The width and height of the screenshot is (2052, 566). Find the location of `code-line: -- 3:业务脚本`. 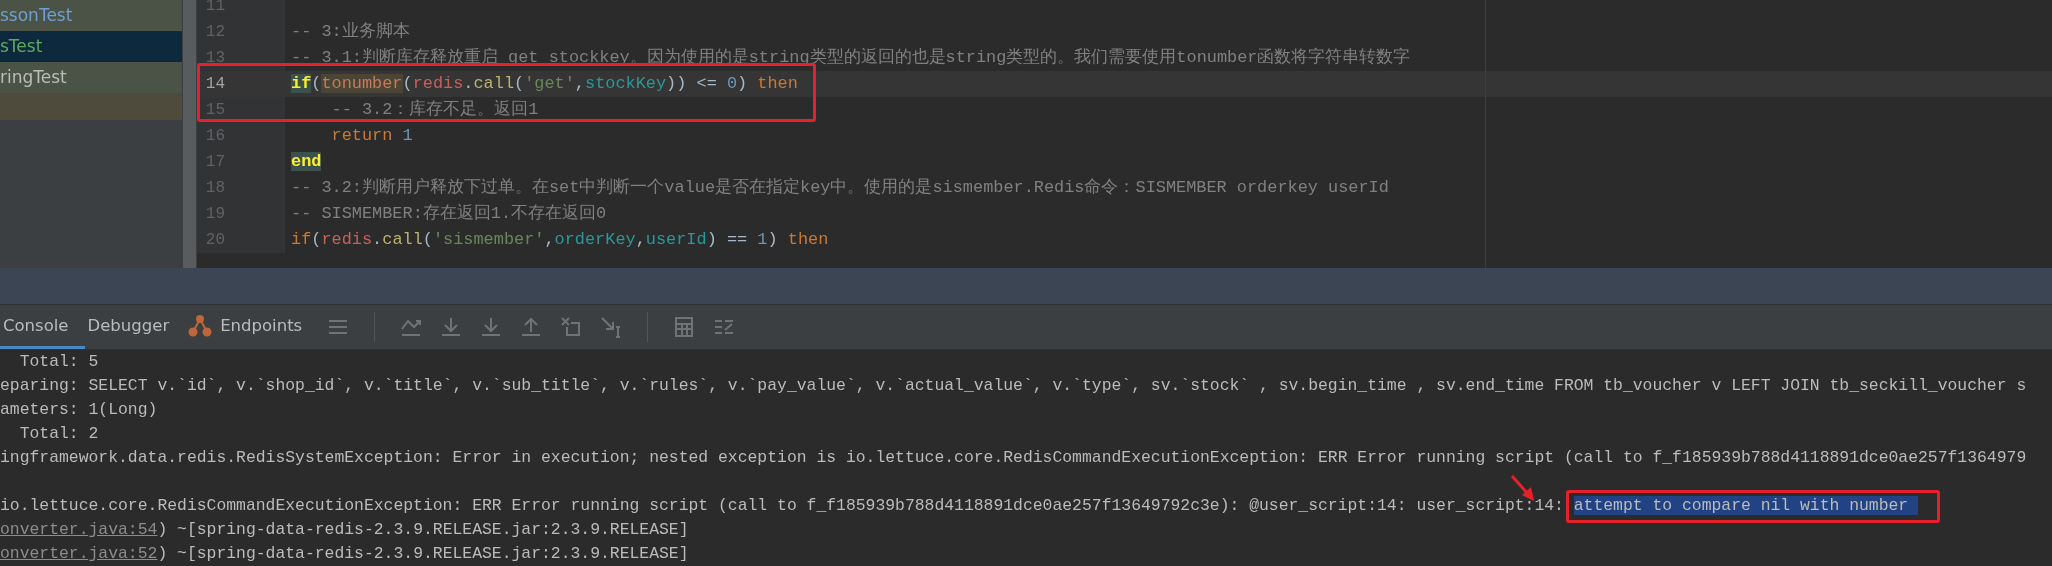

code-line: -- 3:业务脚本 is located at coordinates (350, 31).